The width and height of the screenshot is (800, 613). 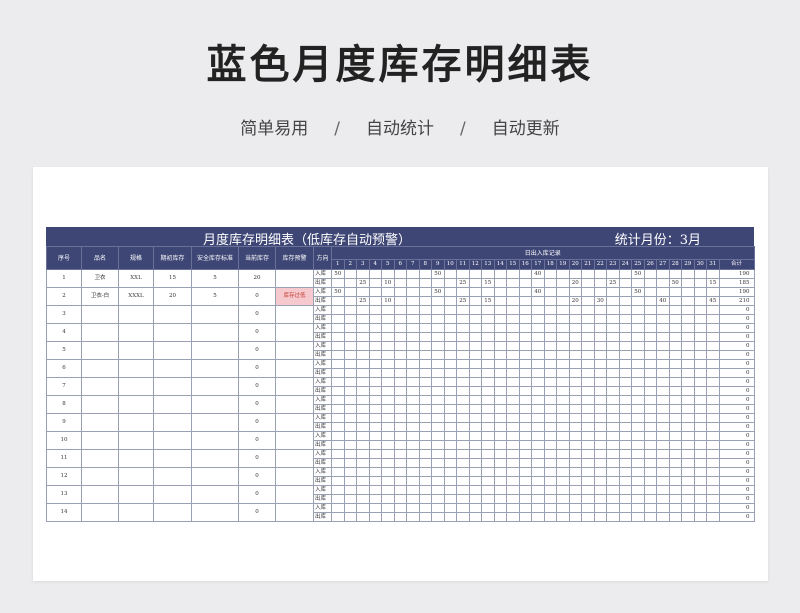 I want to click on cell-direction: 出库, so click(x=322, y=337).